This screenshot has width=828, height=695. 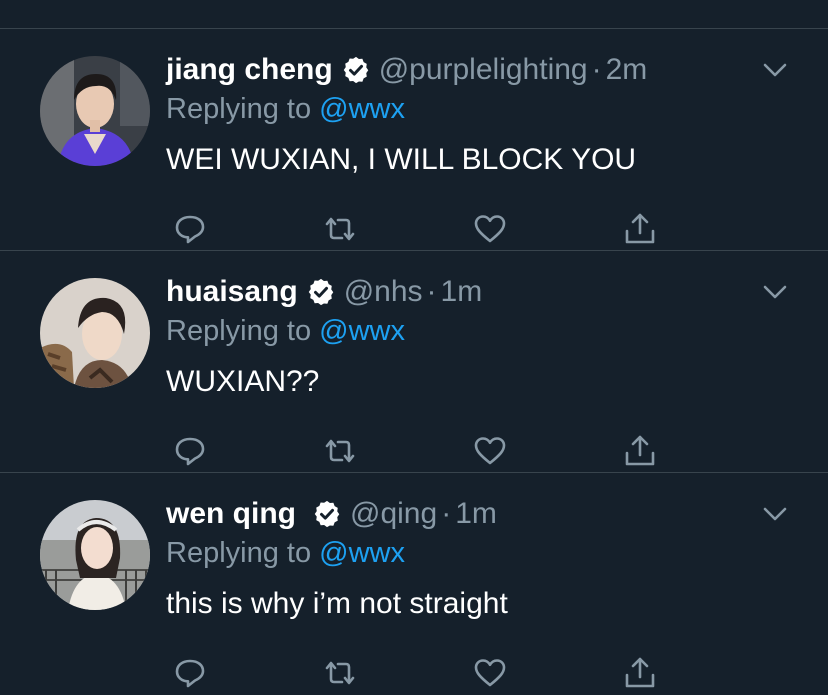 I want to click on display-name: wen qing, so click(x=231, y=514).